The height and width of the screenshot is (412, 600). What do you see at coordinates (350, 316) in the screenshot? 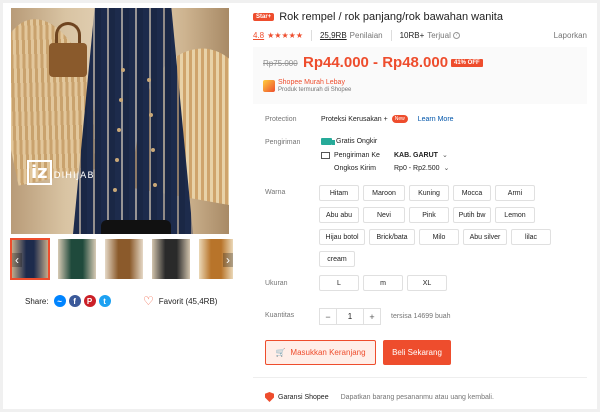
I see `quantity-input: 1` at bounding box center [350, 316].